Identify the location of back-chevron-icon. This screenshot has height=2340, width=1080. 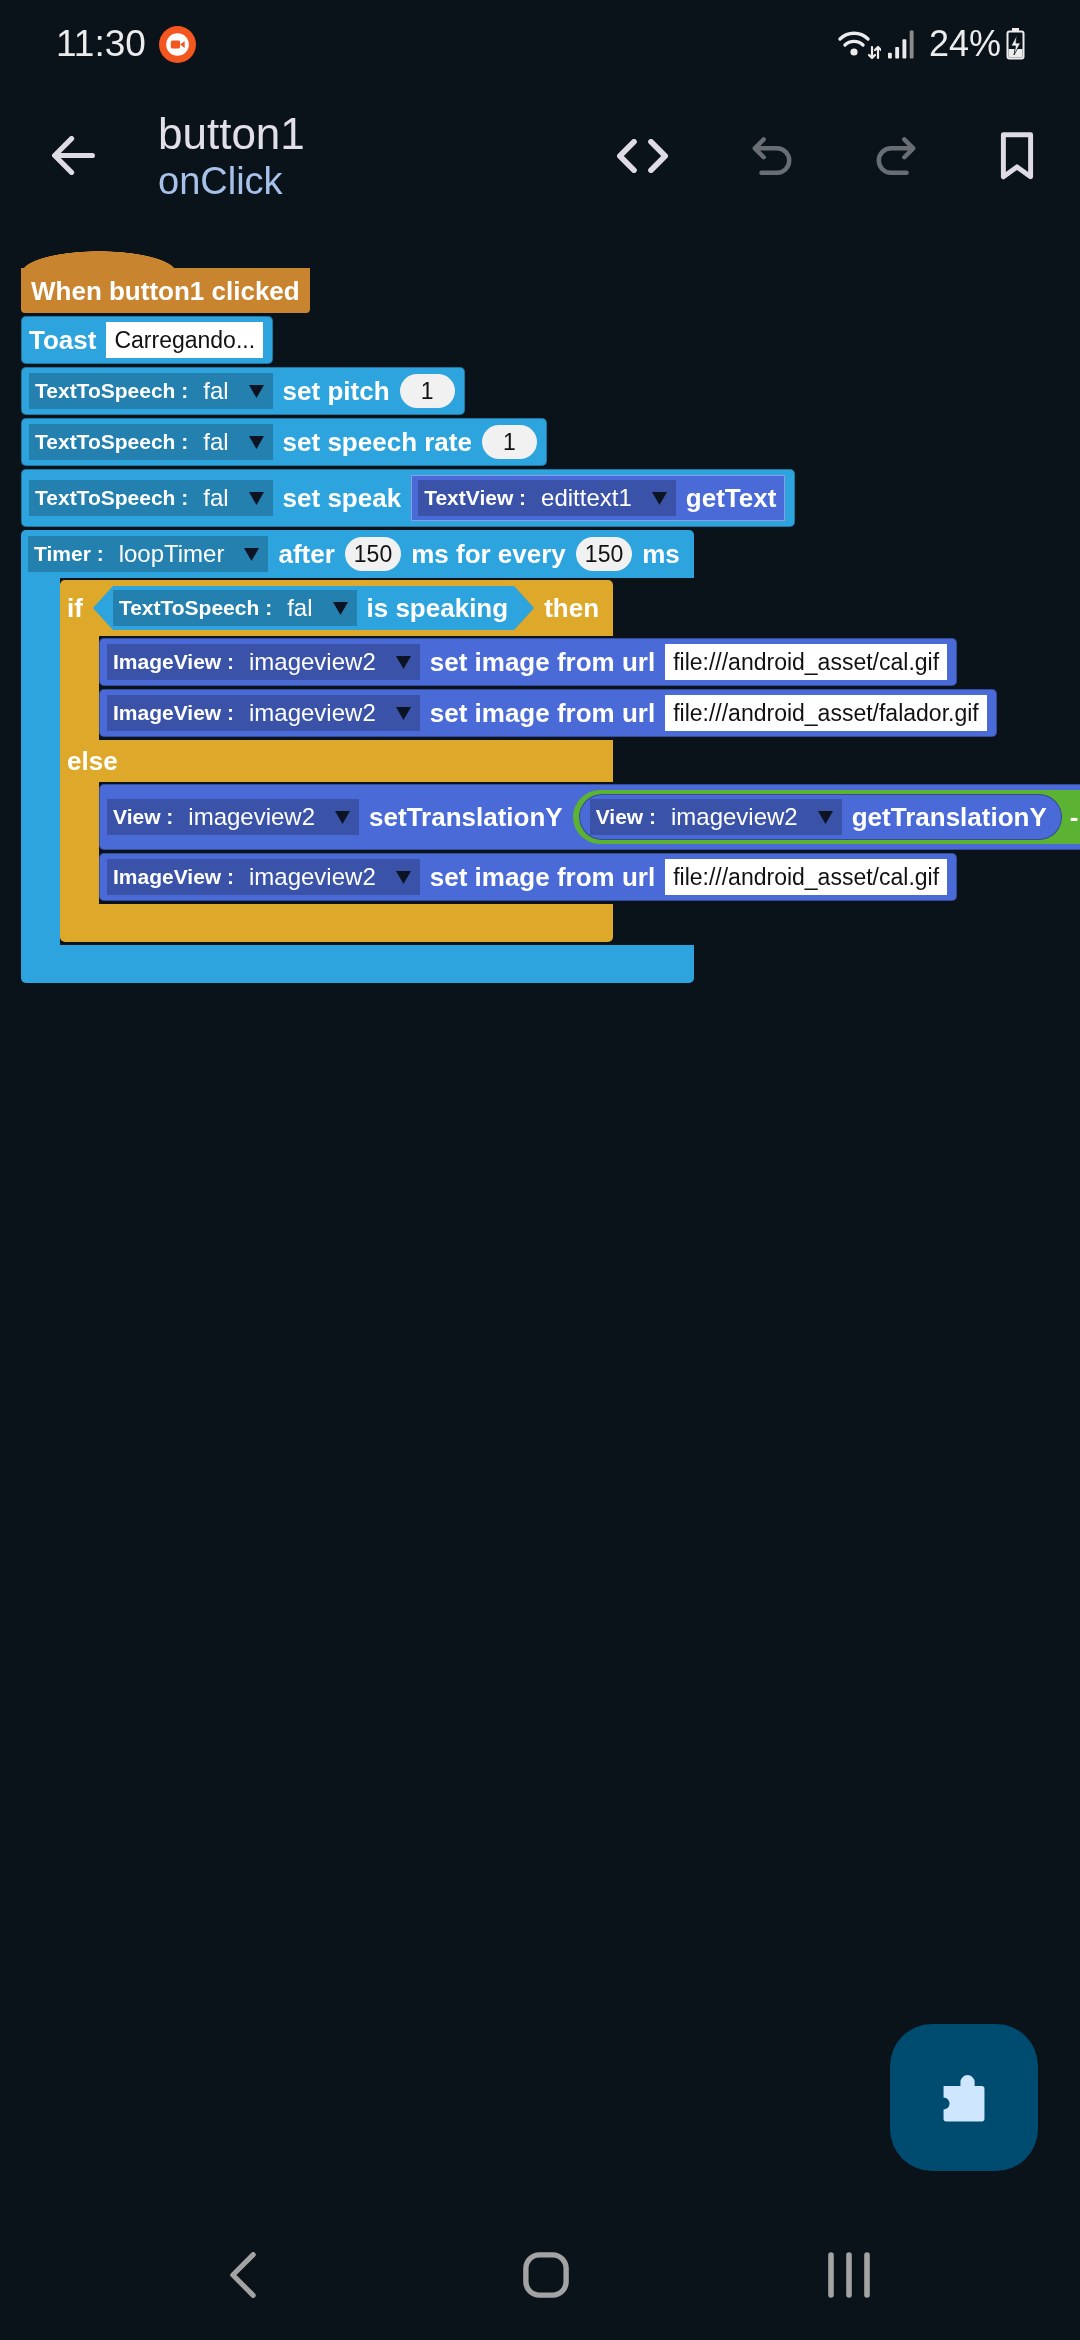
(242, 2275).